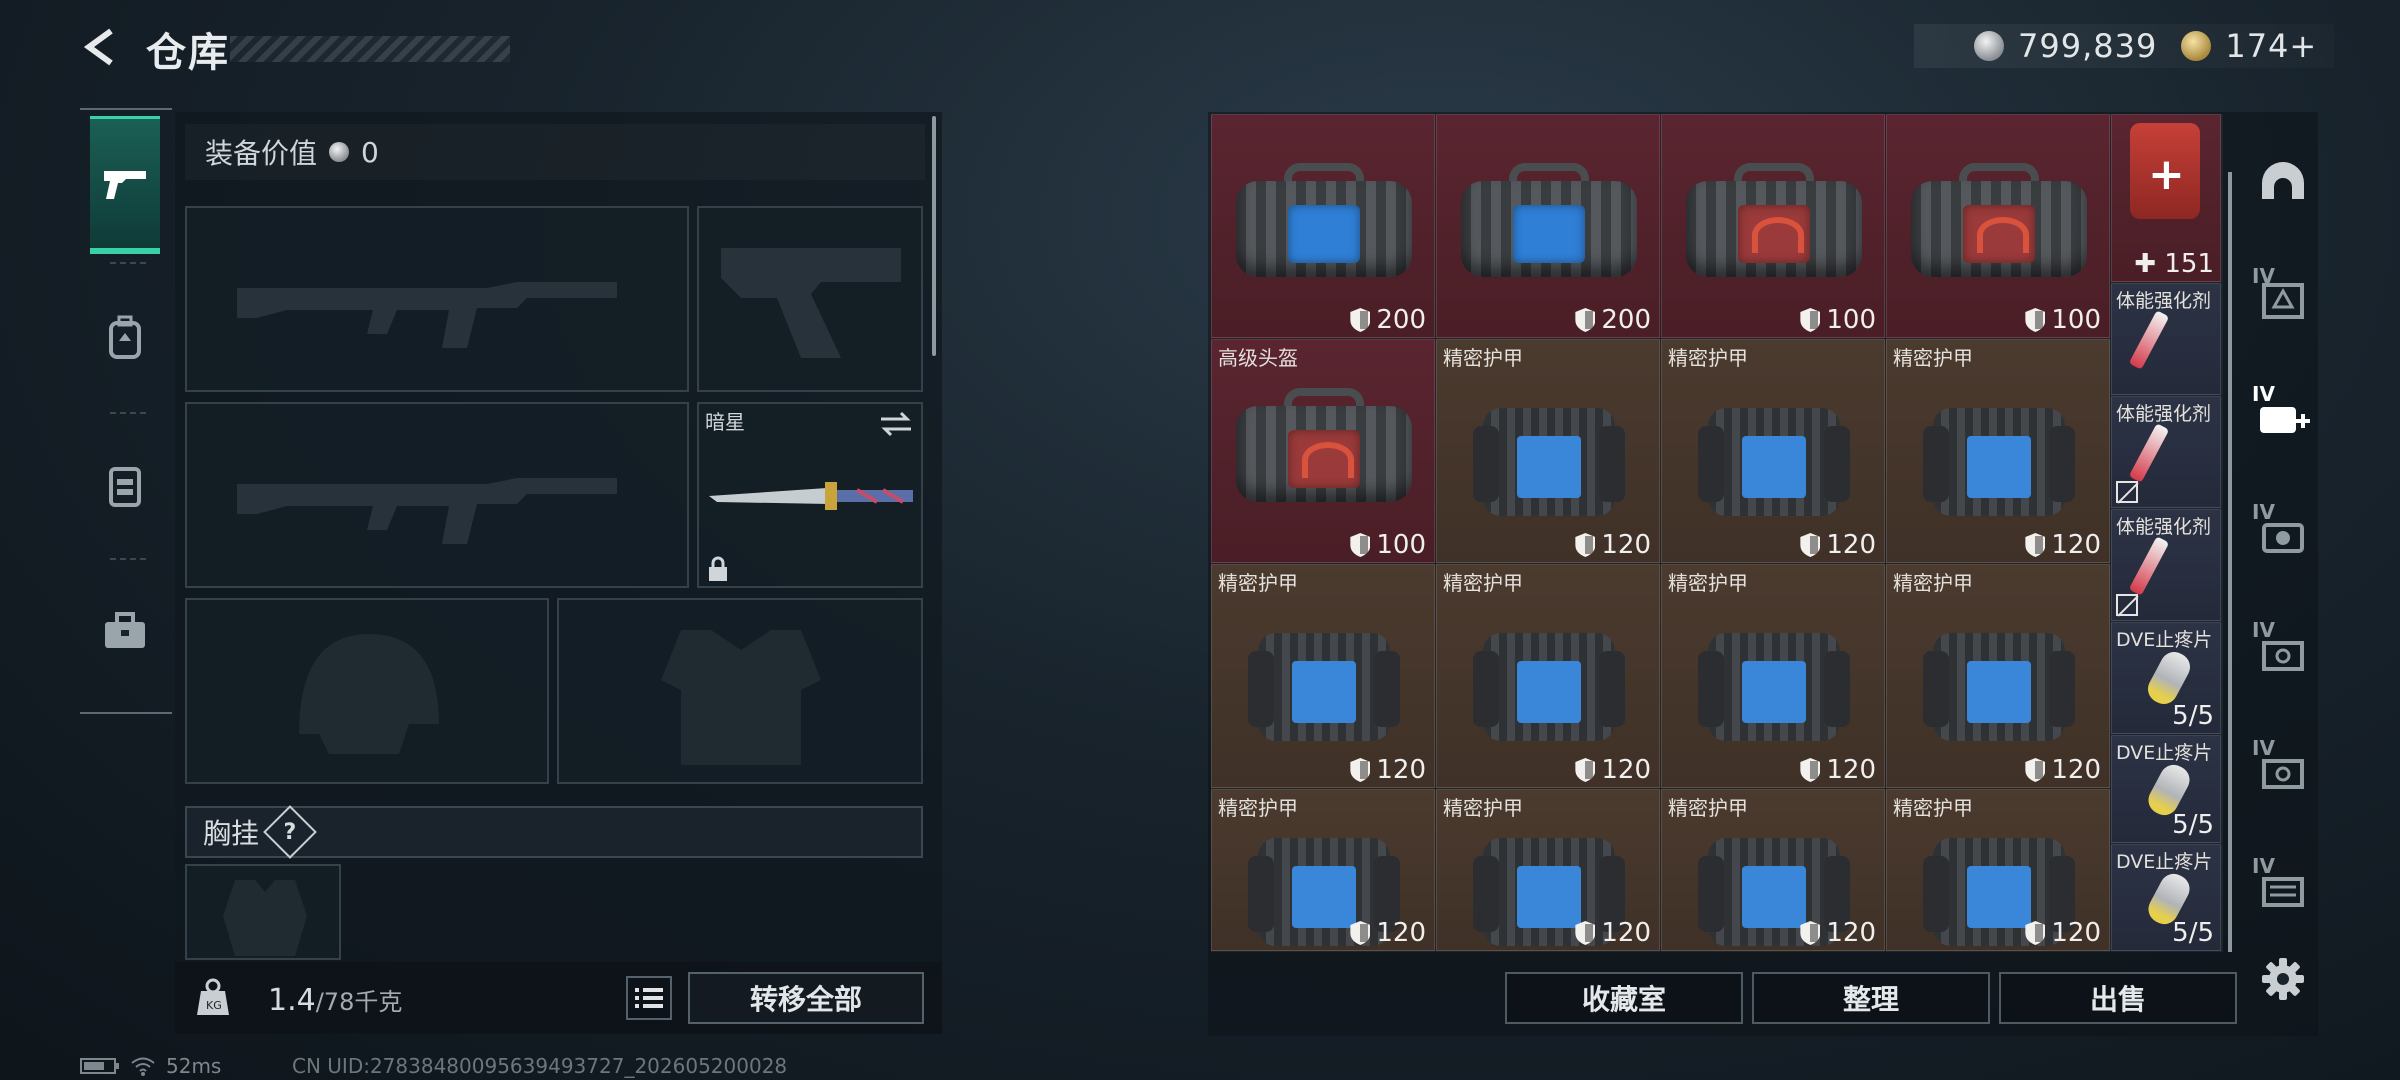 The height and width of the screenshot is (1080, 2400). I want to click on help-icon: ?, so click(290, 832).